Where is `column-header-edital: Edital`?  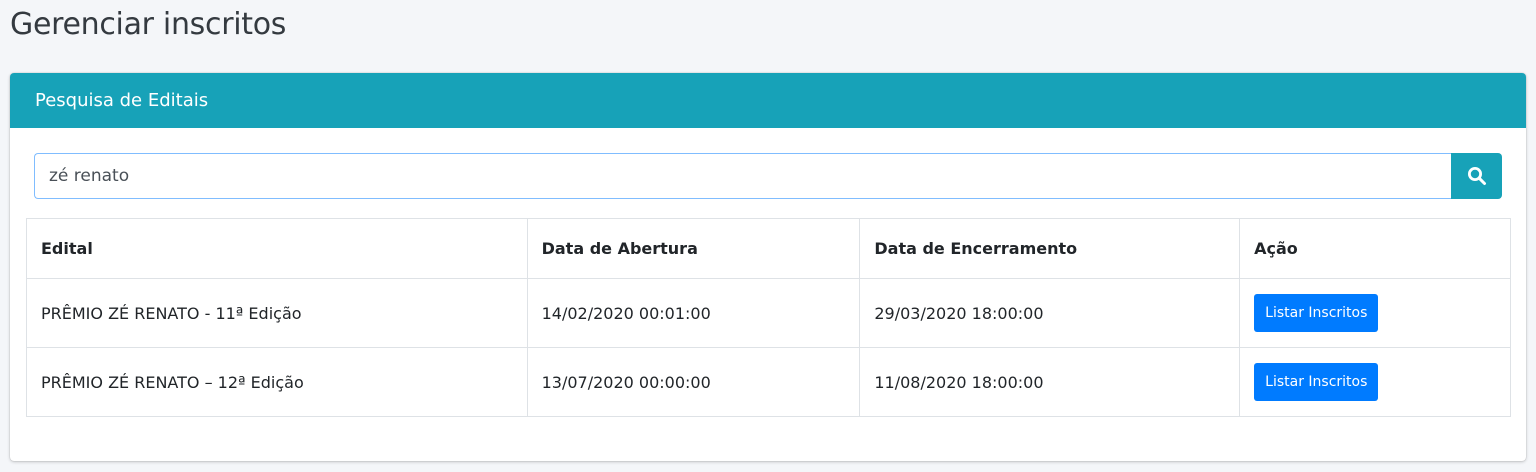 column-header-edital: Edital is located at coordinates (277, 248).